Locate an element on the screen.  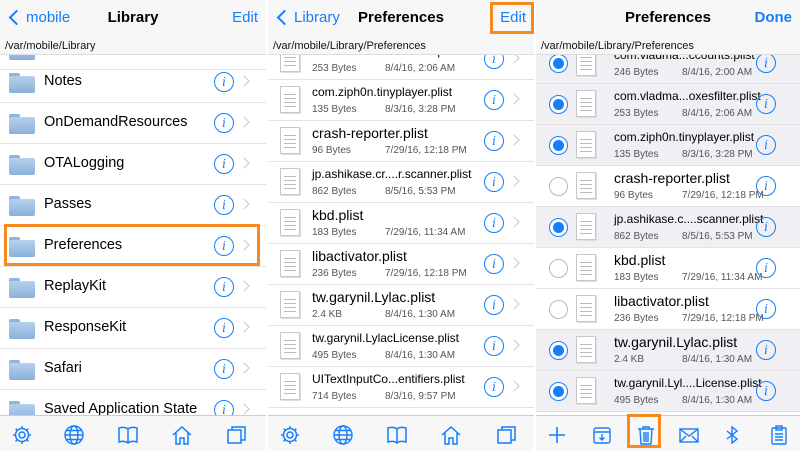
file-size: 862 Bytes is located at coordinates (334, 191).